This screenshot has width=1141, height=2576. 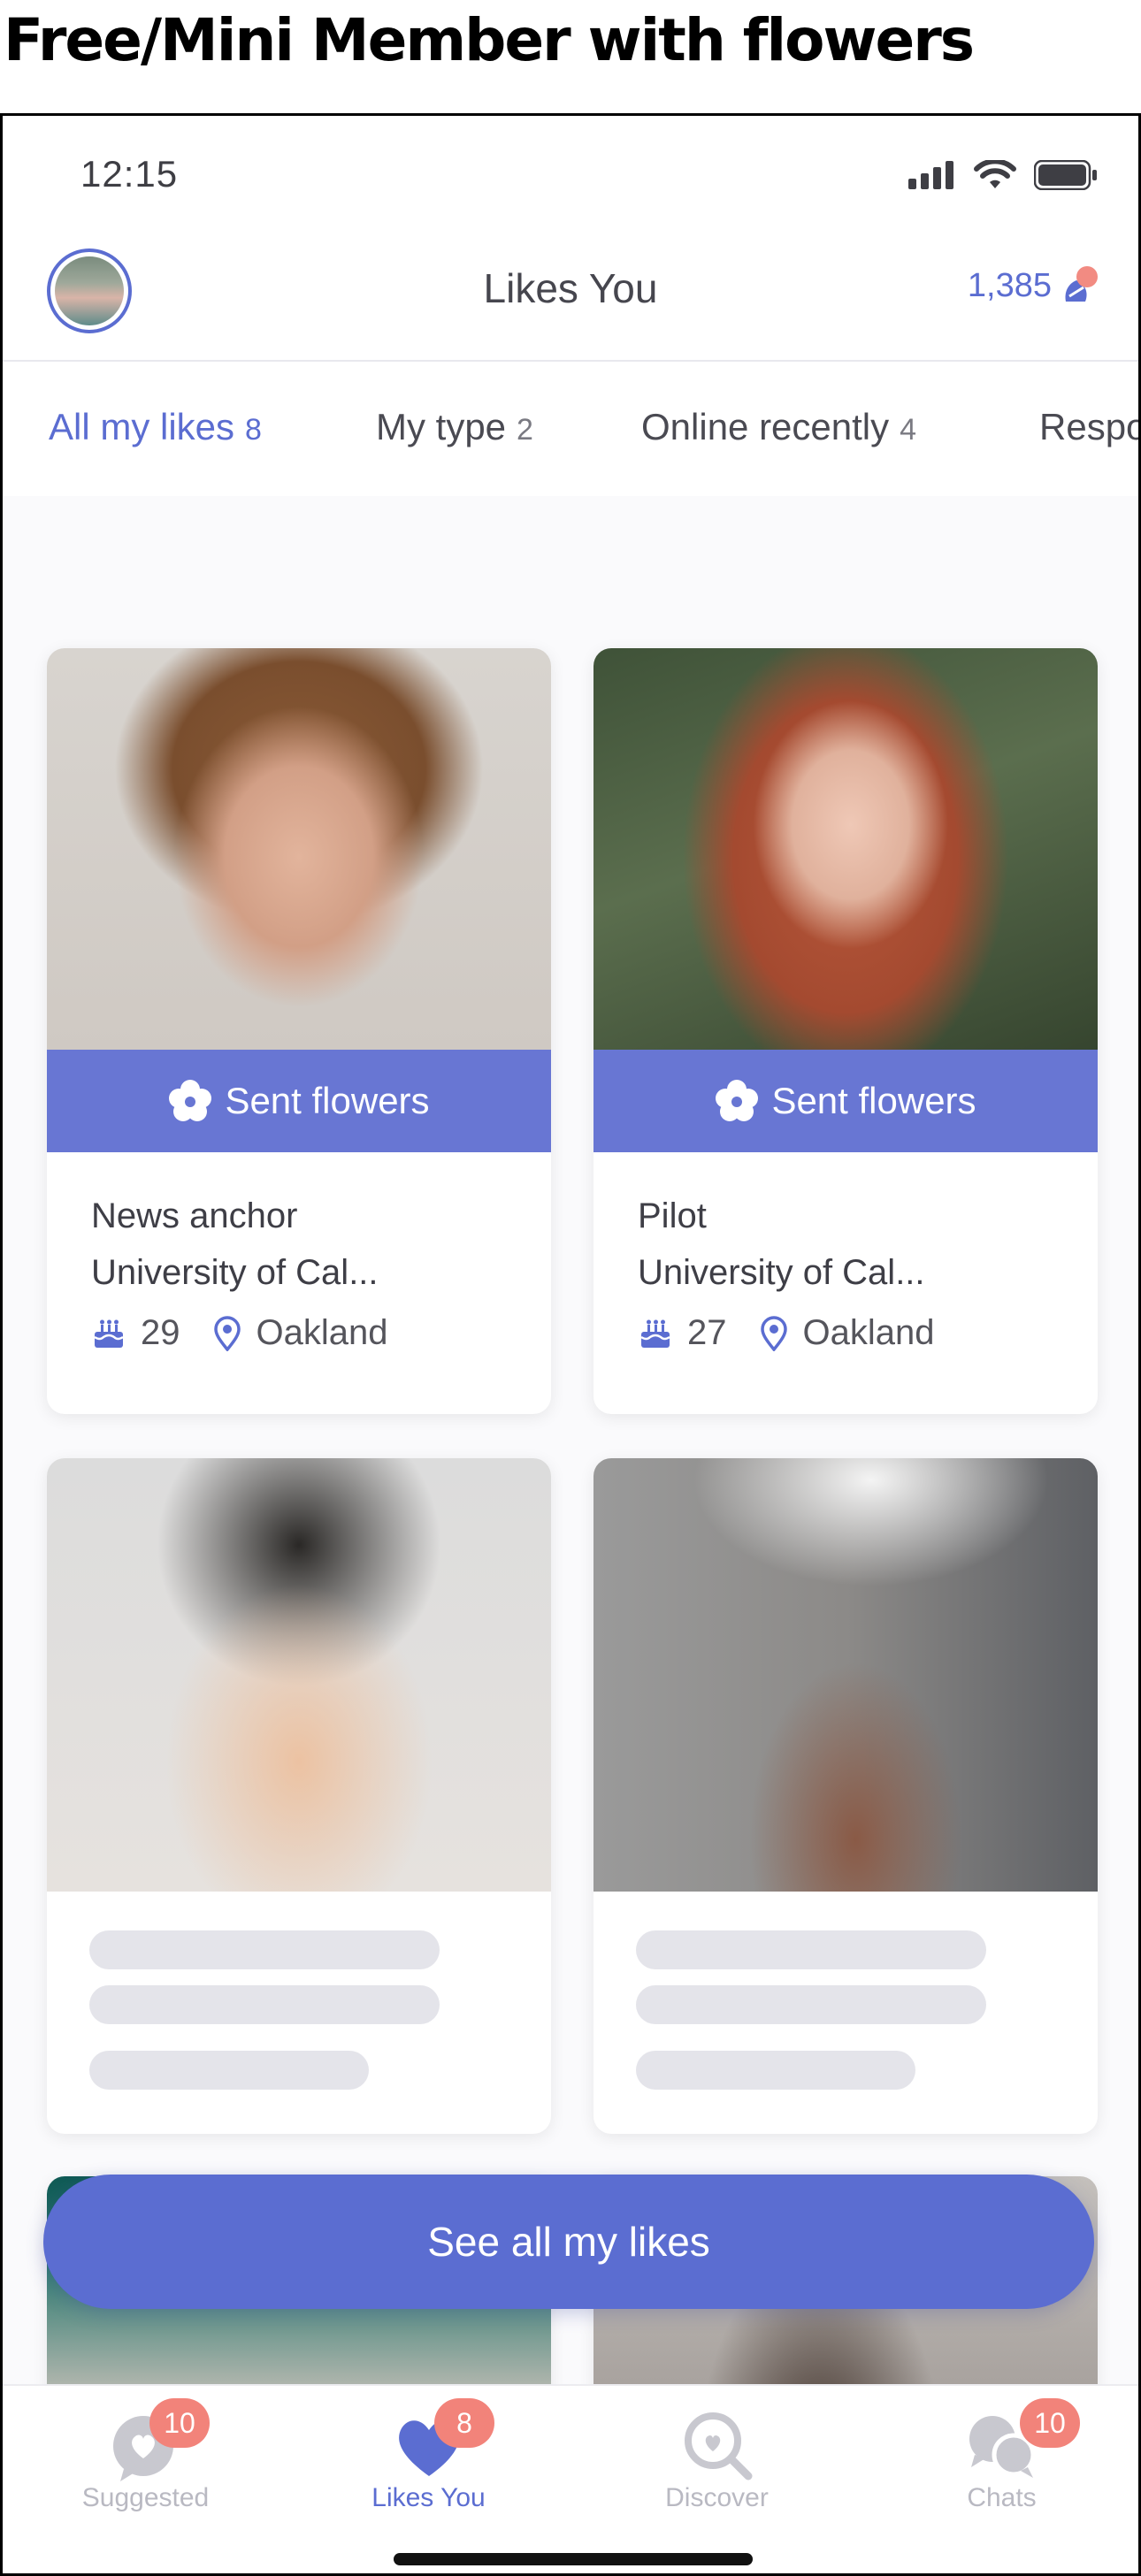 I want to click on see-all-likes-label: See all my likes, so click(x=568, y=2242).